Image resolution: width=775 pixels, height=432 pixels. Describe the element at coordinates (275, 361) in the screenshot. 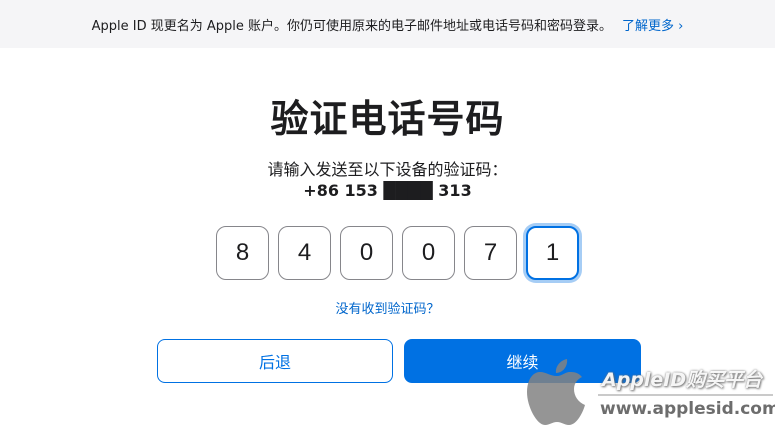

I see `back-button: 后退` at that location.